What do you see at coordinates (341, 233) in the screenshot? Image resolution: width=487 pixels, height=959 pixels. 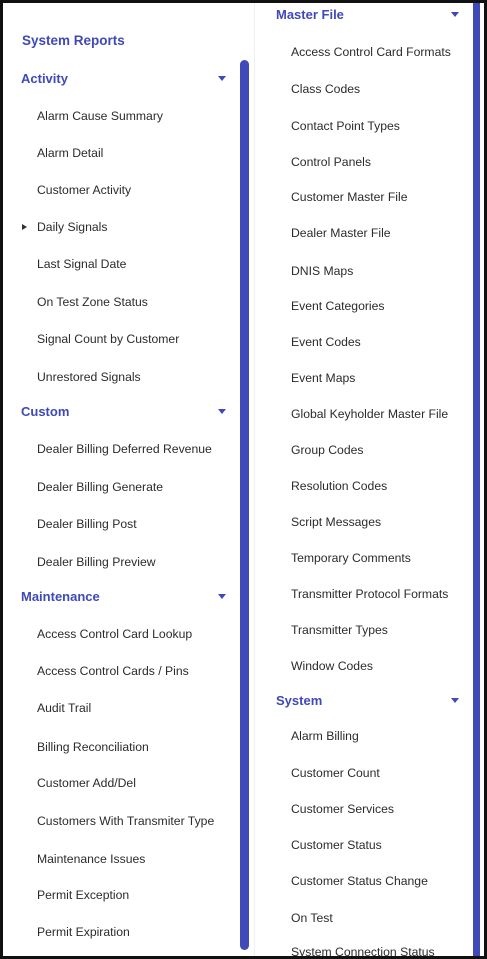 I see `report-item: Dealer Master File` at bounding box center [341, 233].